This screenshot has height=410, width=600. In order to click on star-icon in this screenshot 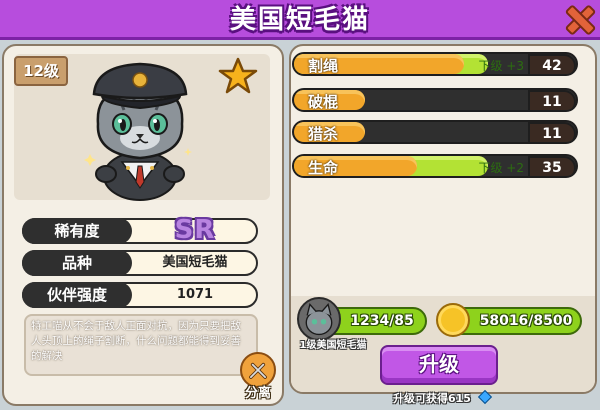, I will do `click(238, 76)`.